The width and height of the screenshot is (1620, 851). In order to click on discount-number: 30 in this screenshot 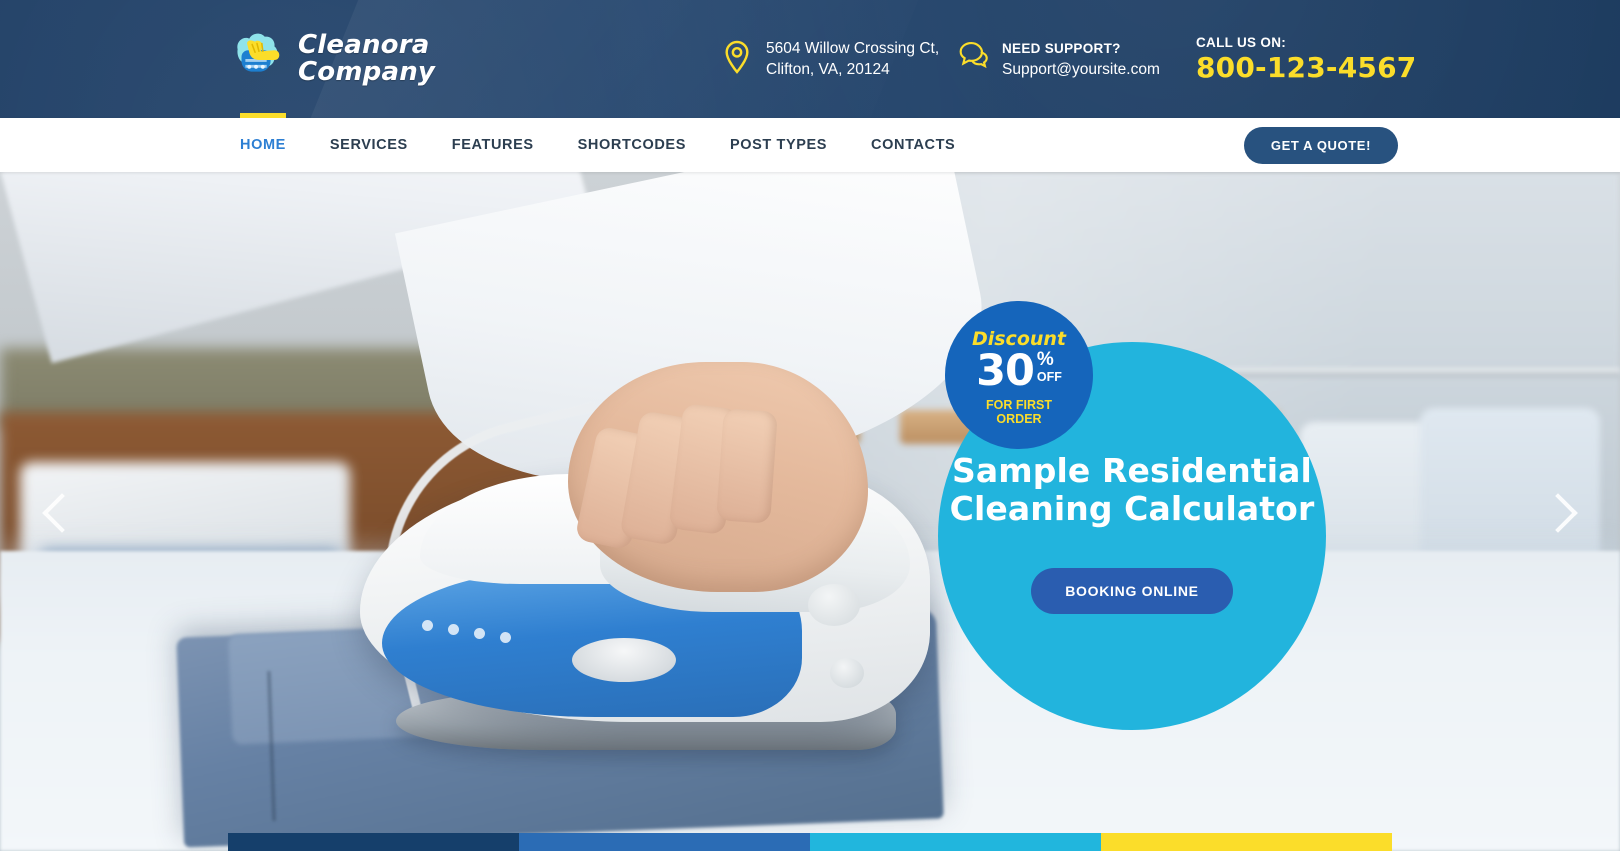, I will do `click(1005, 370)`.